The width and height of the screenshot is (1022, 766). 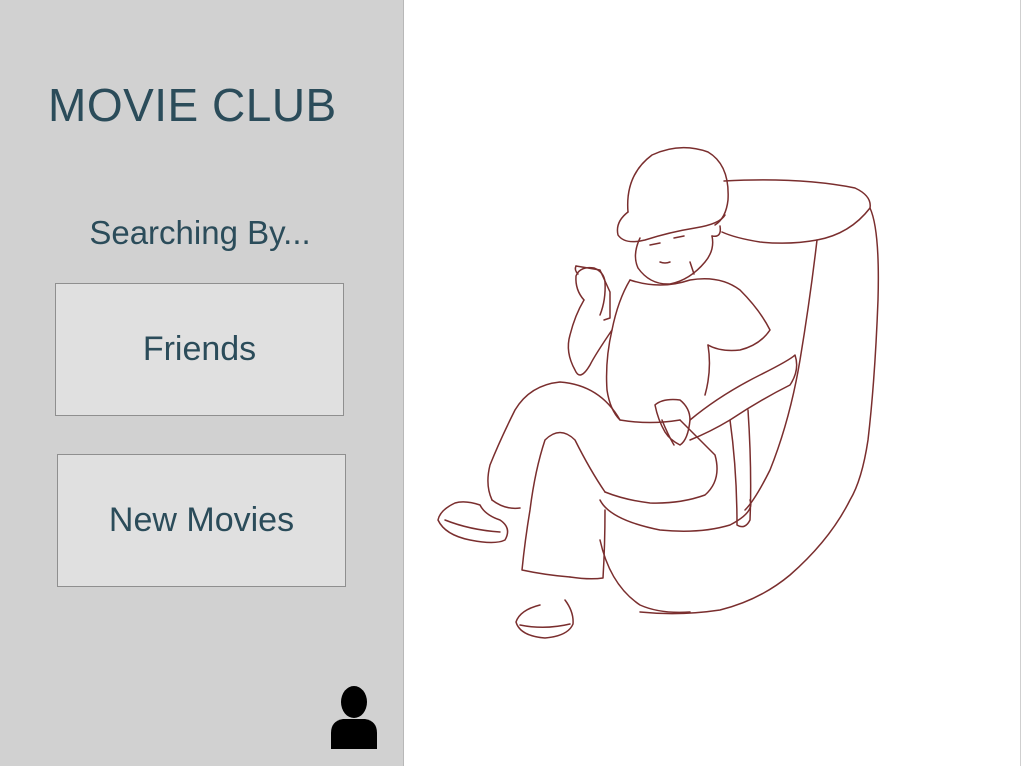 I want to click on friends-button-label: Friends, so click(x=199, y=349).